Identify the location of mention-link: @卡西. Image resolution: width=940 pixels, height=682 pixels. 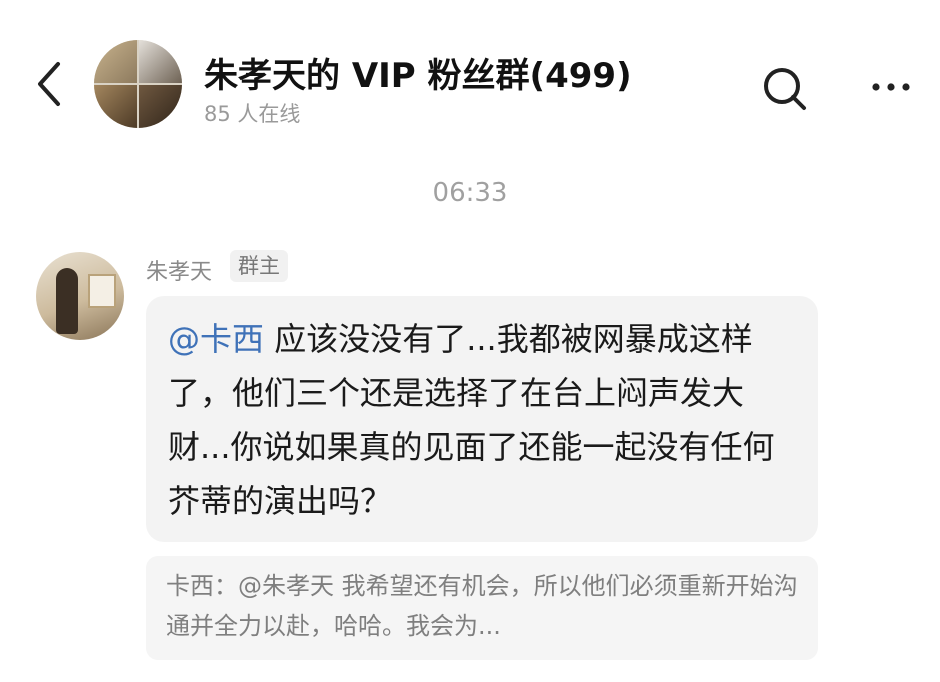
(216, 339).